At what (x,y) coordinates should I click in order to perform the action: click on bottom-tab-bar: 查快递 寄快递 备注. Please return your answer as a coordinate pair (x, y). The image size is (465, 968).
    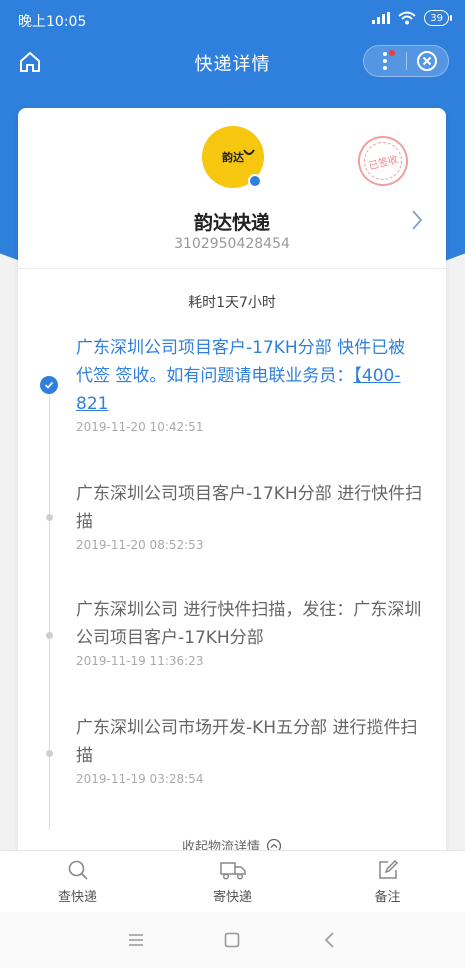
    Looking at the image, I should click on (232, 881).